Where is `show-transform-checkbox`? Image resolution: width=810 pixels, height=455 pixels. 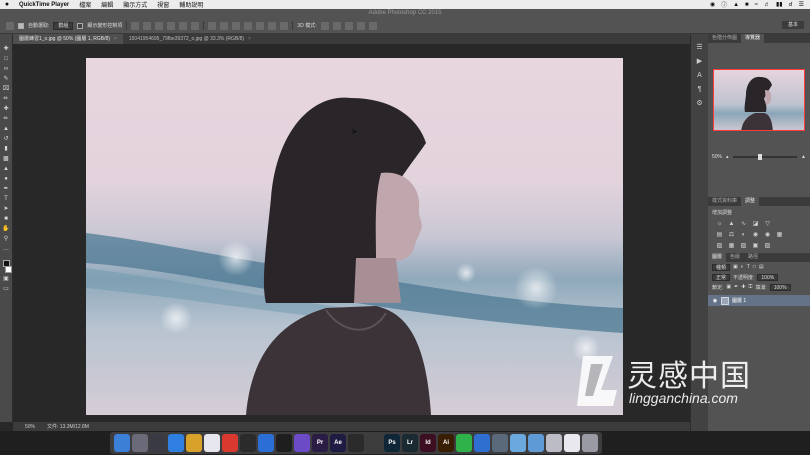 show-transform-checkbox is located at coordinates (80, 25).